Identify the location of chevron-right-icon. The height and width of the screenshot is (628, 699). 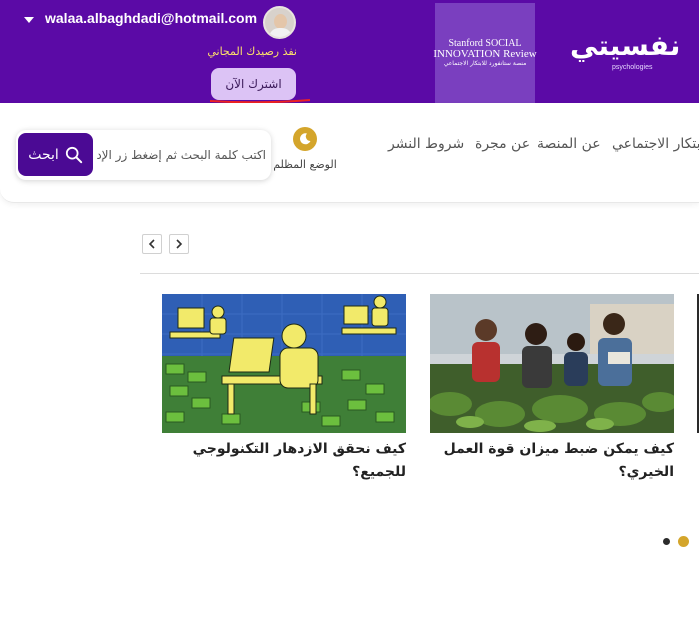
(179, 244).